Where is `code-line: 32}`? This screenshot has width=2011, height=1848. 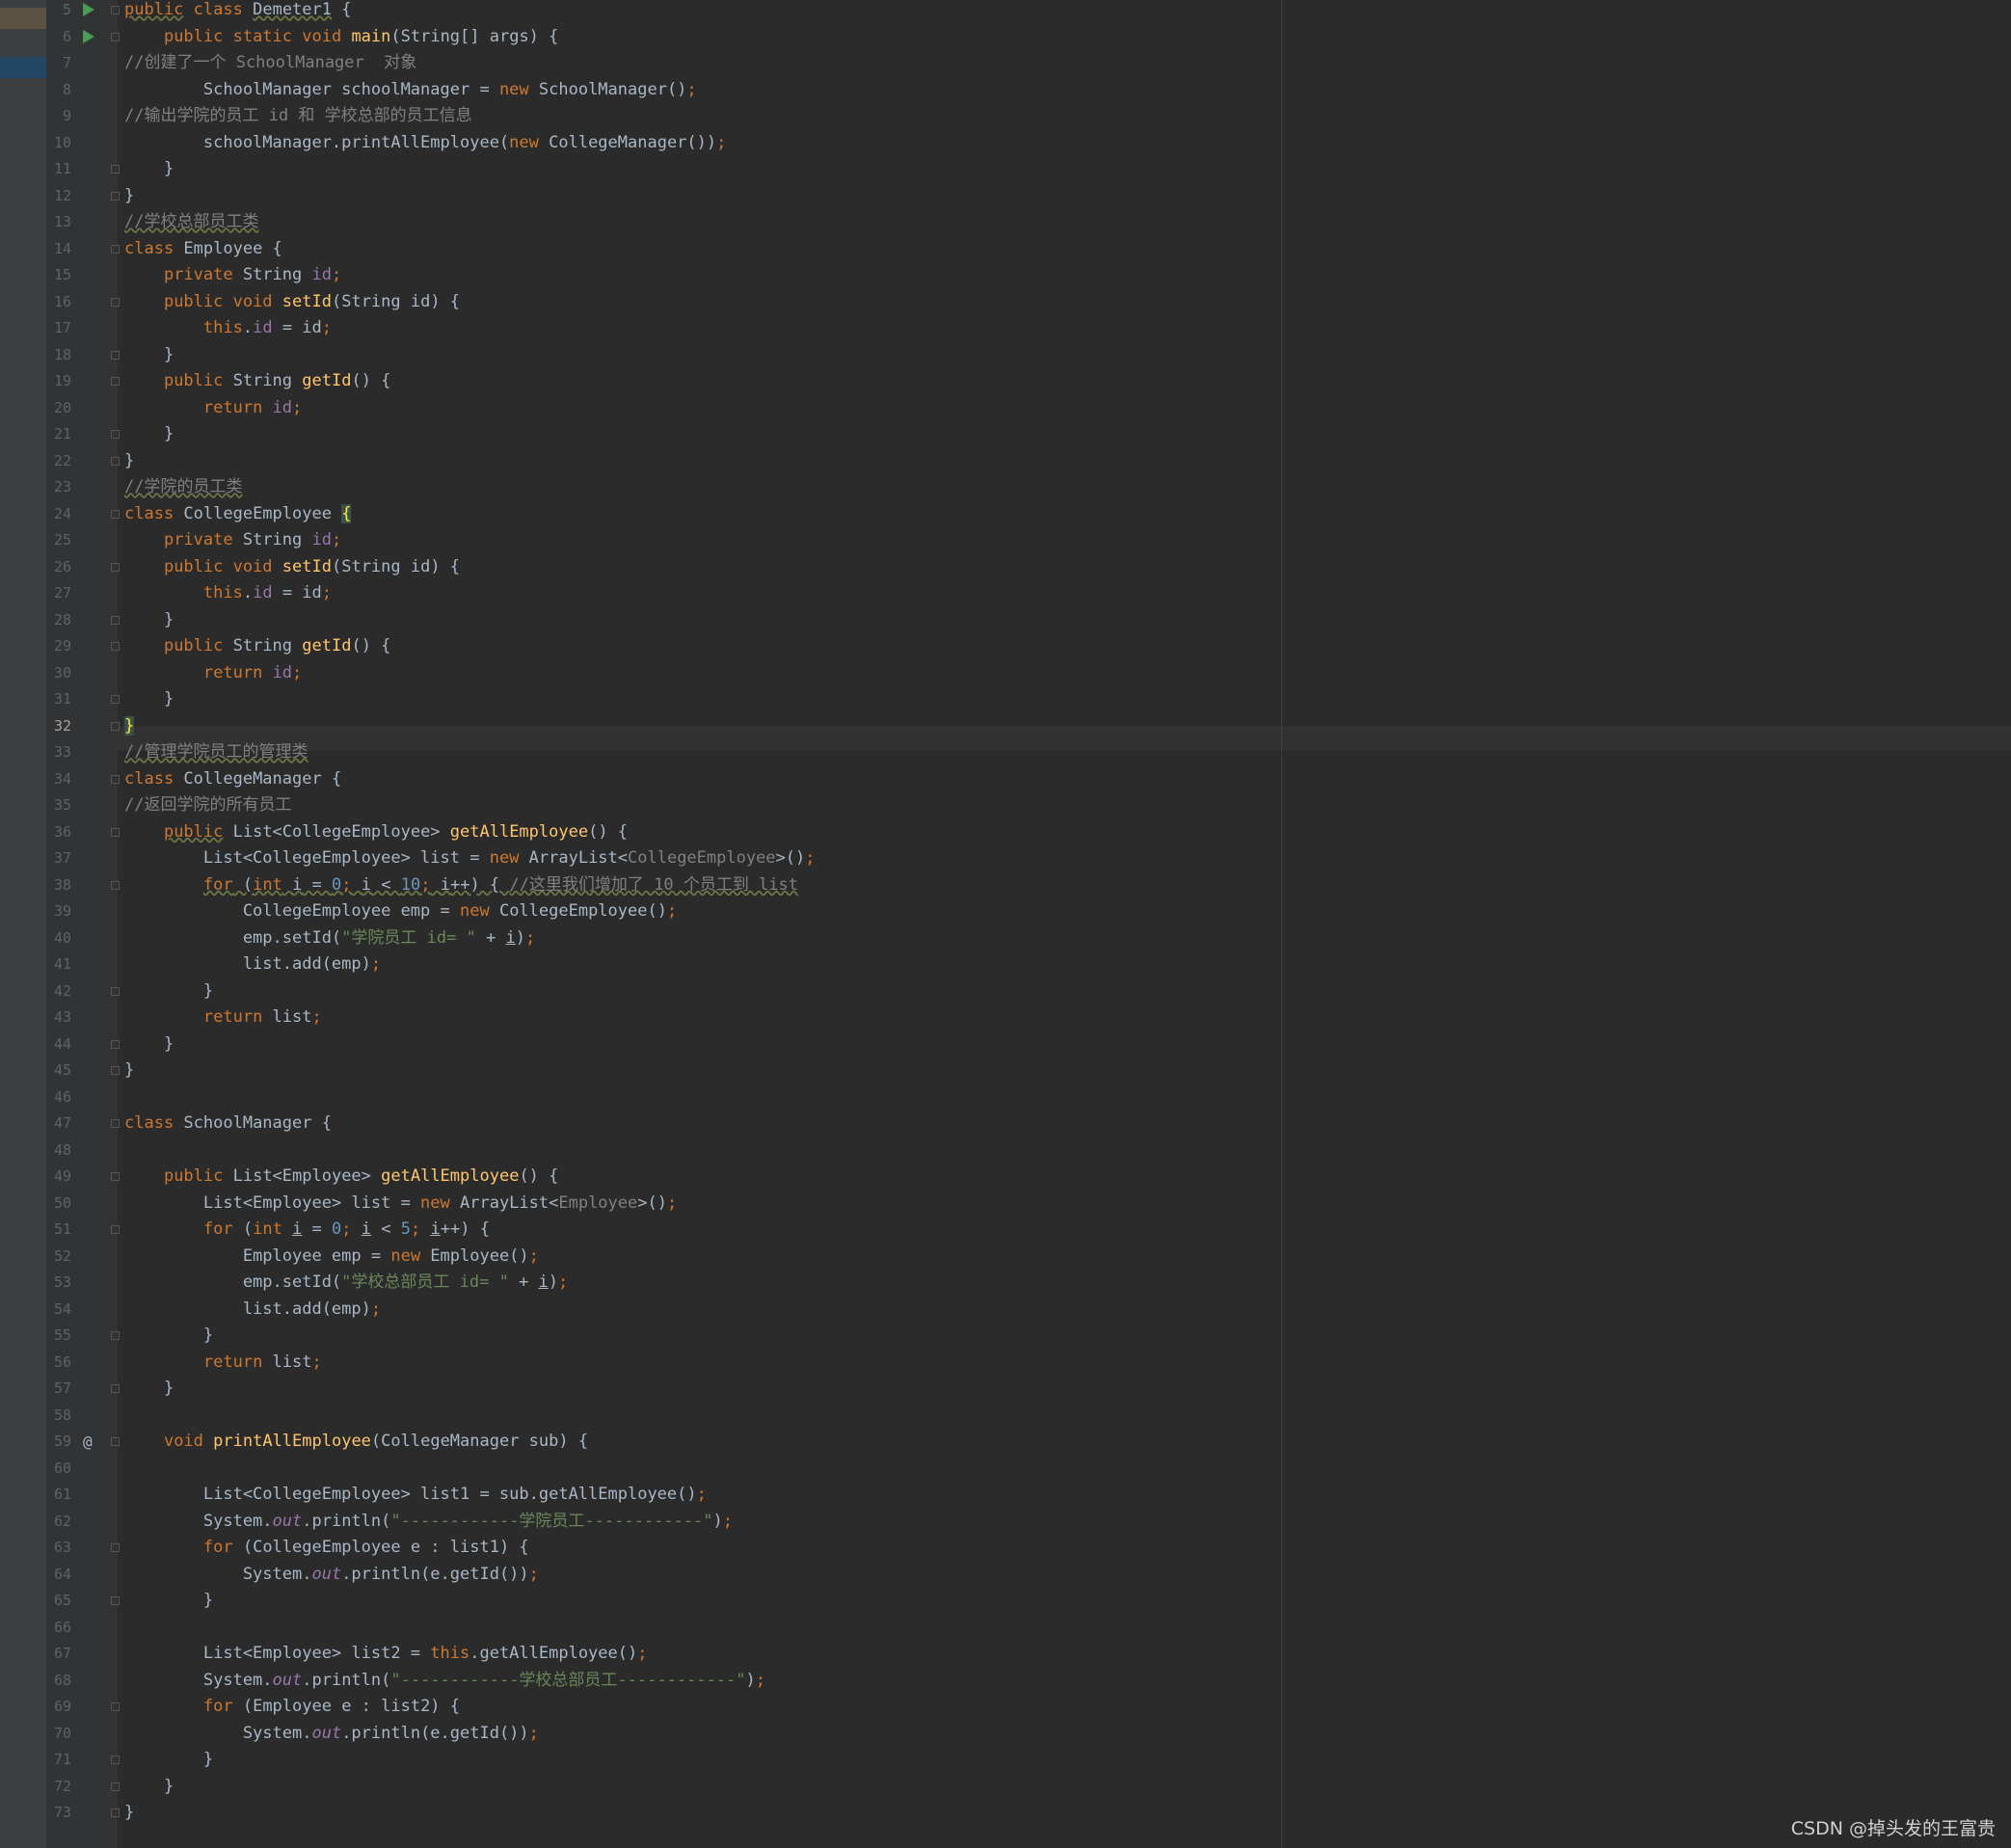
code-line: 32} is located at coordinates (1005, 727).